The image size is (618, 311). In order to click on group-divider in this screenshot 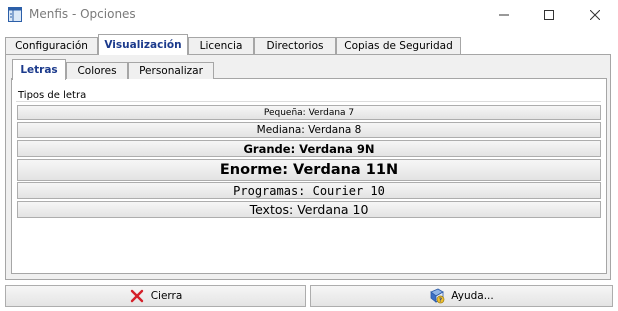, I will do `click(308, 101)`.